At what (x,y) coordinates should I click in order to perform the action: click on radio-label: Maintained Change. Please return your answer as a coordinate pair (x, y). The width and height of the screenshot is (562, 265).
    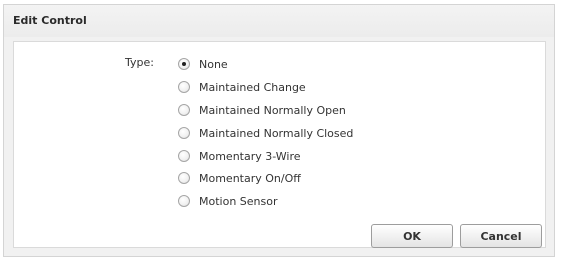
    Looking at the image, I should click on (252, 87).